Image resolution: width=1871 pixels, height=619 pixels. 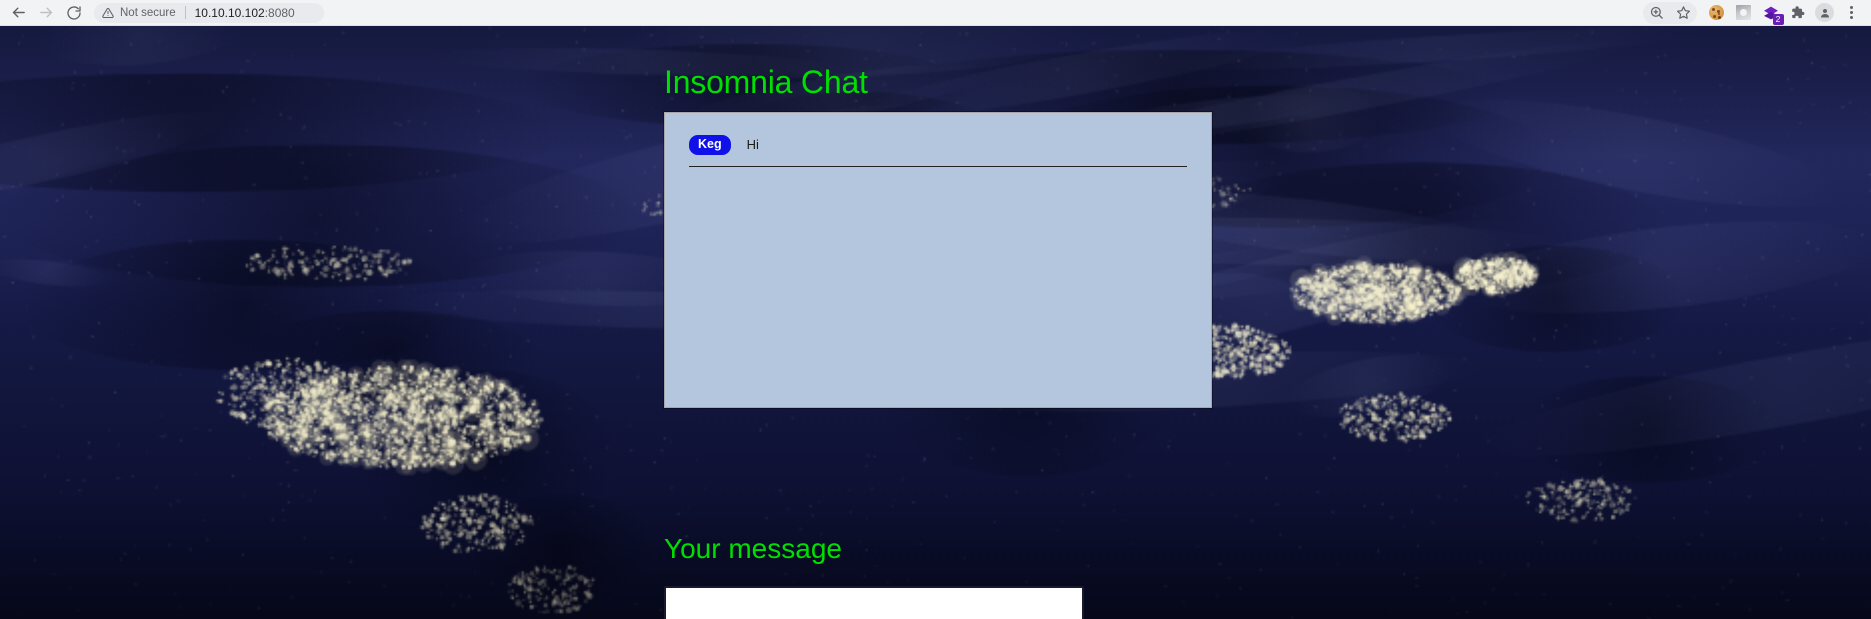 I want to click on toolbar-right-icons: 2, so click(x=1757, y=13).